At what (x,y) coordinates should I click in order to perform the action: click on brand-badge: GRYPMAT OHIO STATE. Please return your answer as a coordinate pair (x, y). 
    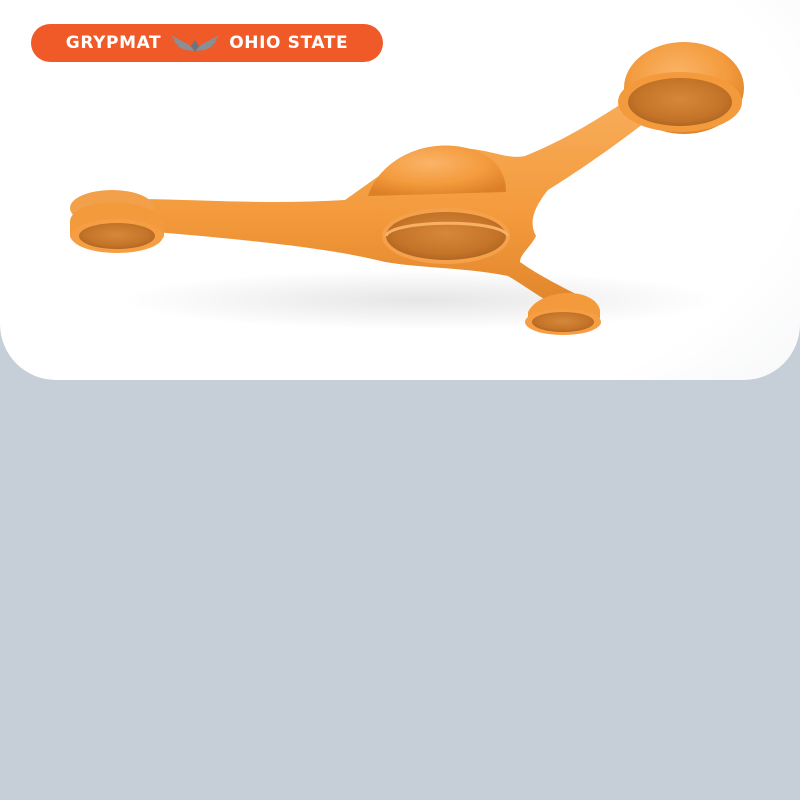
    Looking at the image, I should click on (207, 43).